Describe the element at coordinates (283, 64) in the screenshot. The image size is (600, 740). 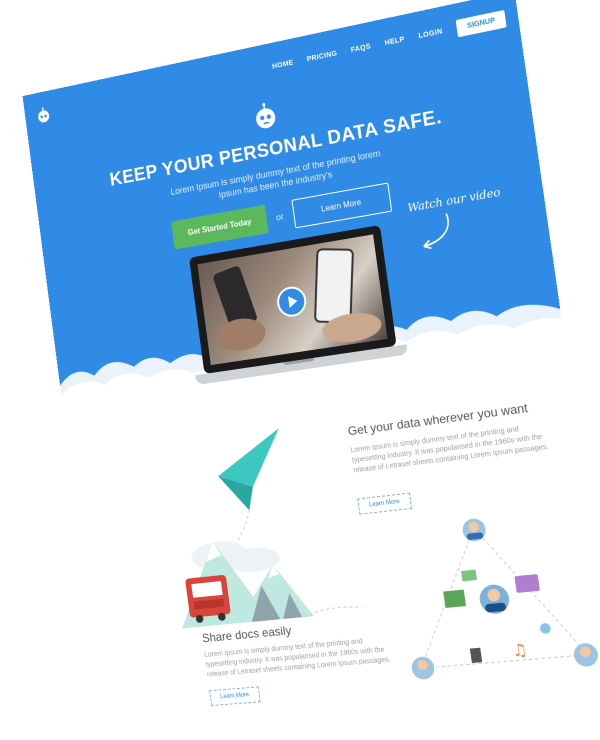
I see `nav-home: HOME` at that location.